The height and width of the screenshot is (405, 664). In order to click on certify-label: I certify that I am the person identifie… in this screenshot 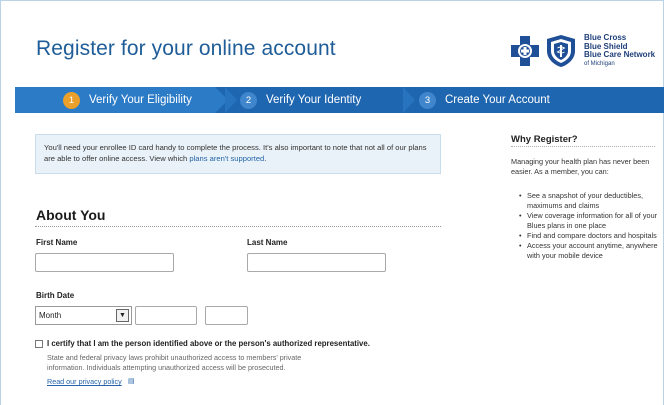, I will do `click(208, 343)`.